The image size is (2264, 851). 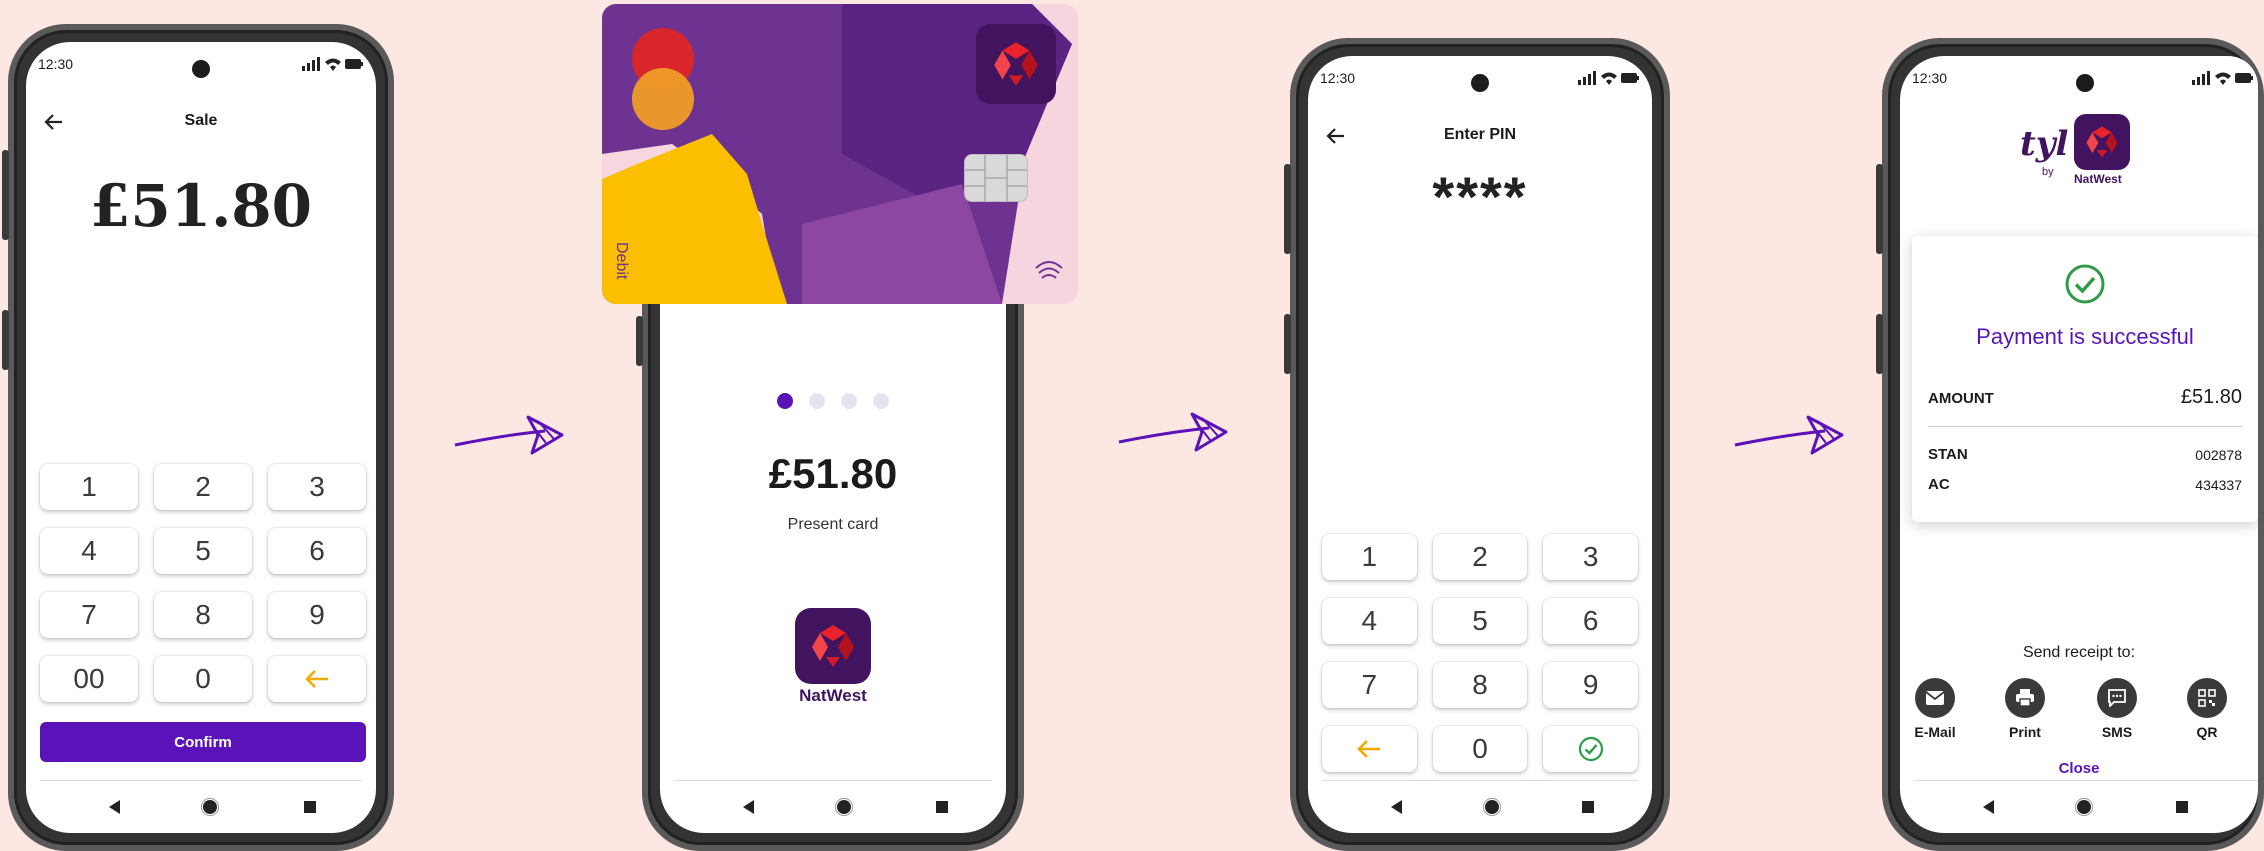 What do you see at coordinates (2117, 698) in the screenshot?
I see `sms-icon` at bounding box center [2117, 698].